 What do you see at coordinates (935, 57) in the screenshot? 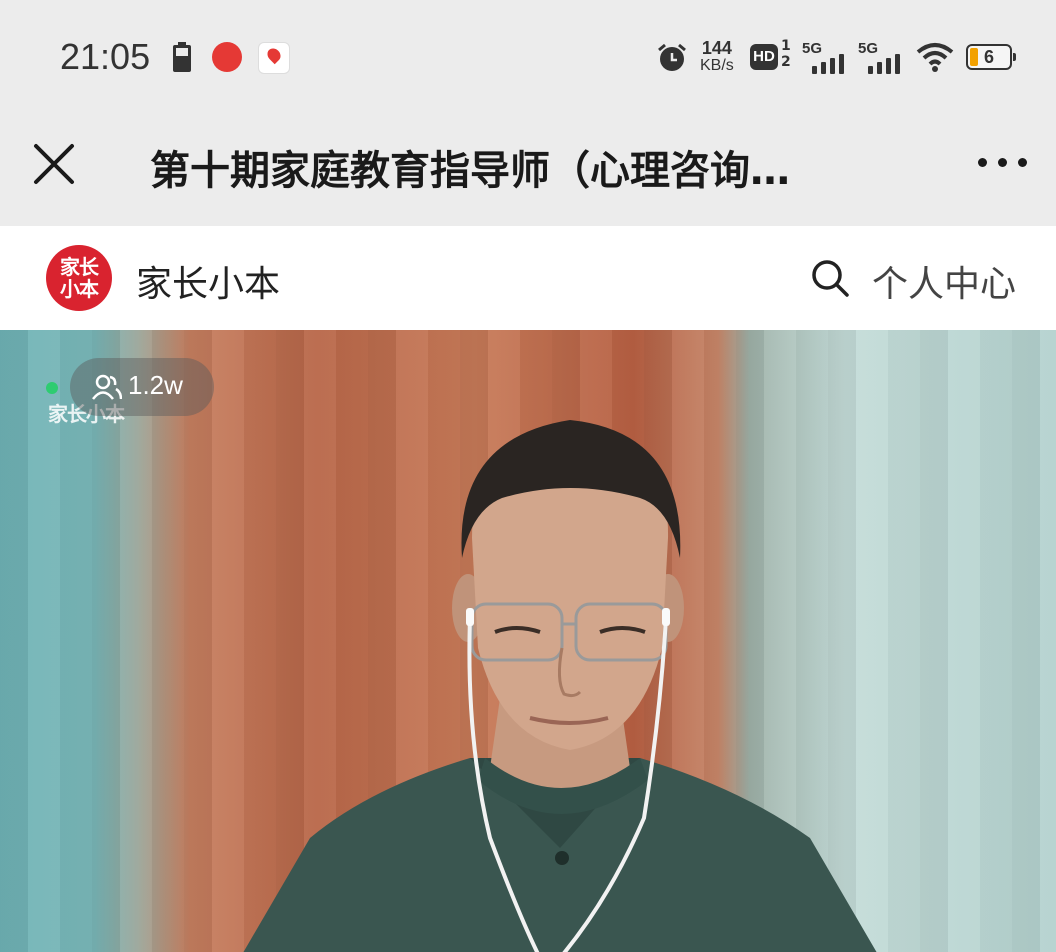
I see `wifi-icon` at bounding box center [935, 57].